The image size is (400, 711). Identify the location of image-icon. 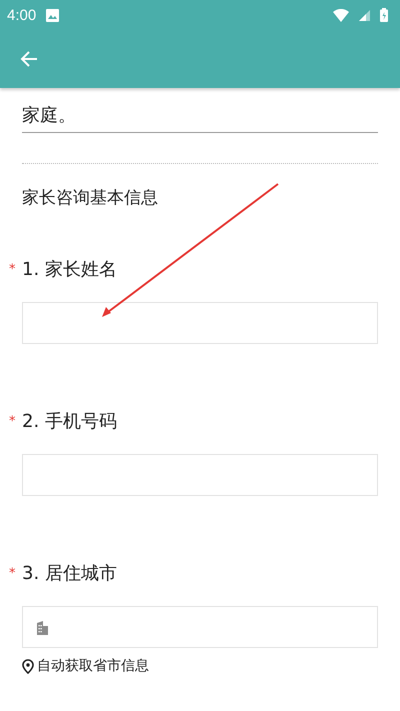
(53, 15).